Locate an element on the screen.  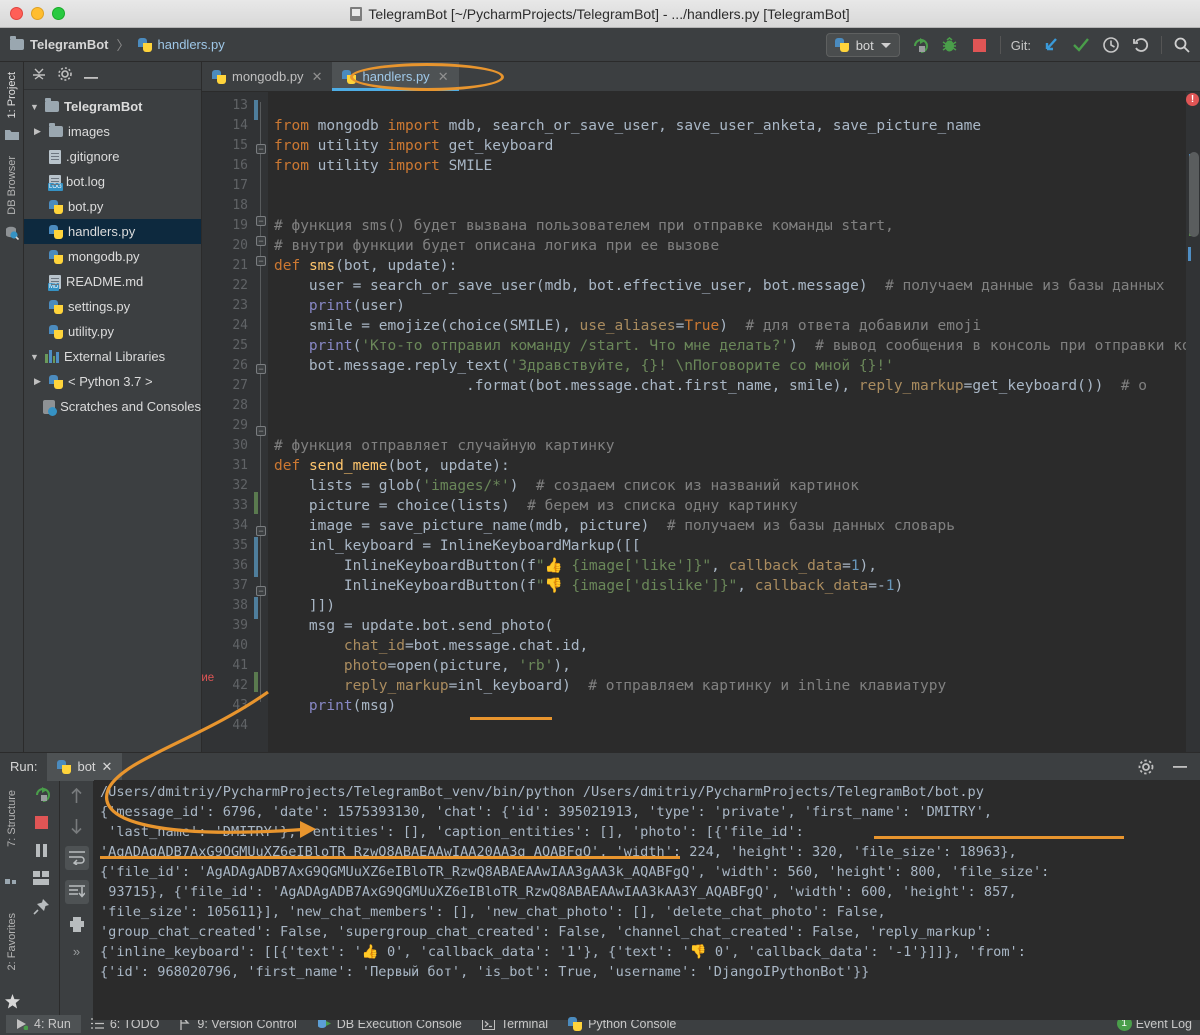
more-icon: » is located at coordinates (76, 951).